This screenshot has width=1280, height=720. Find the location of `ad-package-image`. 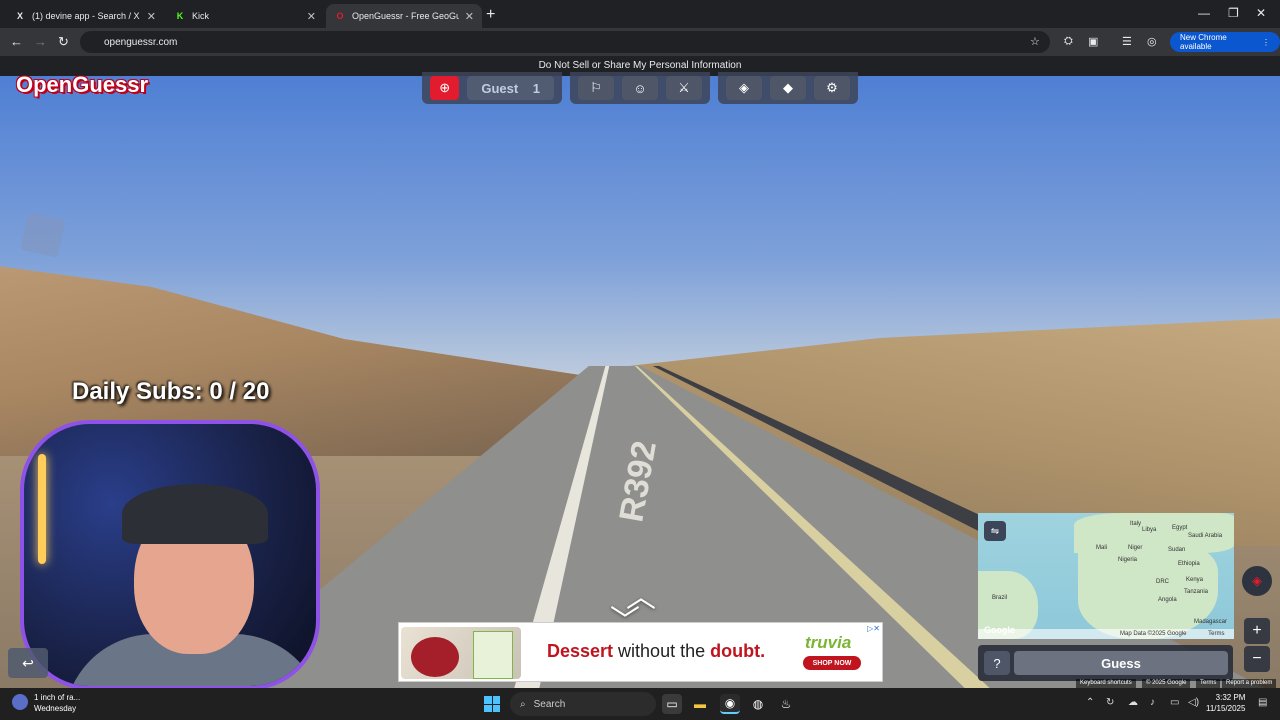

ad-package-image is located at coordinates (493, 655).